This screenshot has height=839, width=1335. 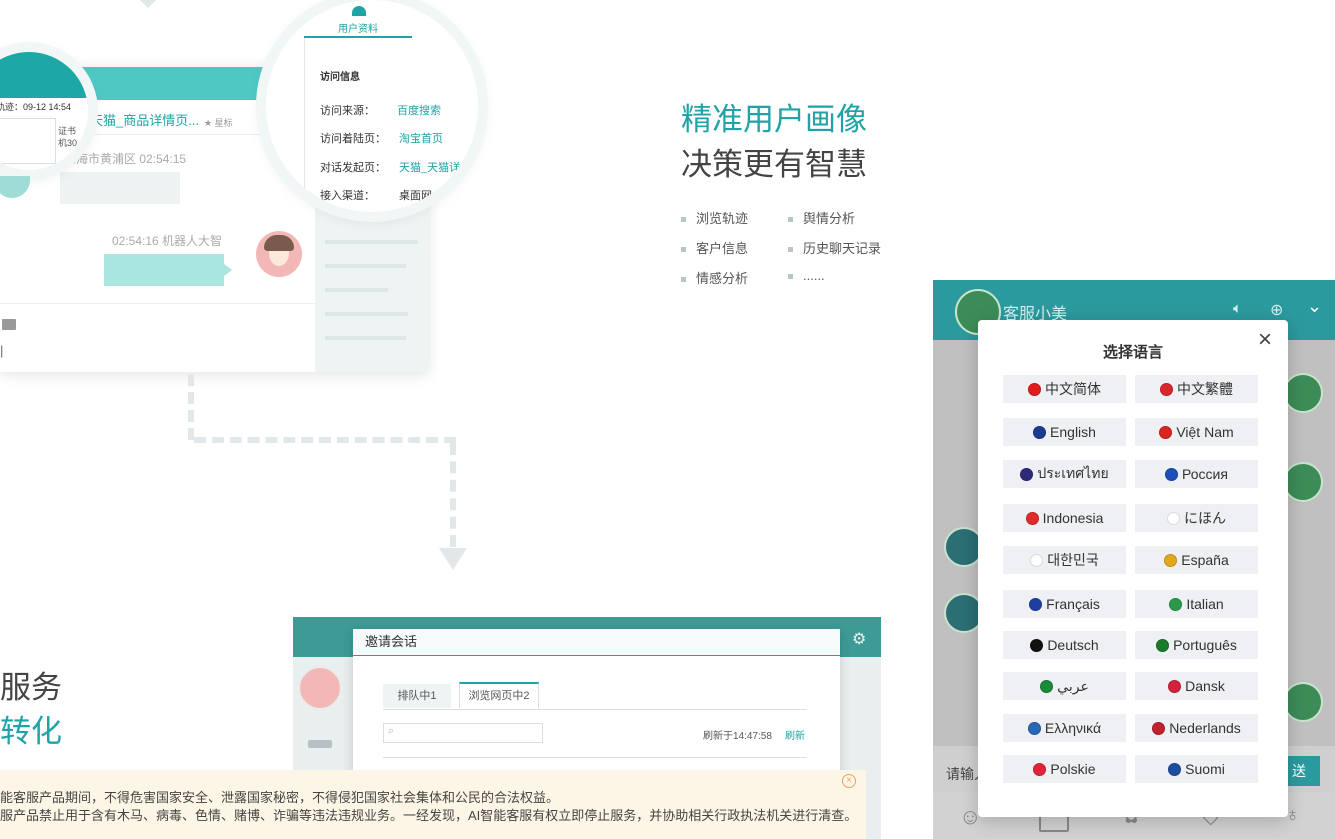 What do you see at coordinates (353, 168) in the screenshot?
I see `profile-label-start: 对话发起页：` at bounding box center [353, 168].